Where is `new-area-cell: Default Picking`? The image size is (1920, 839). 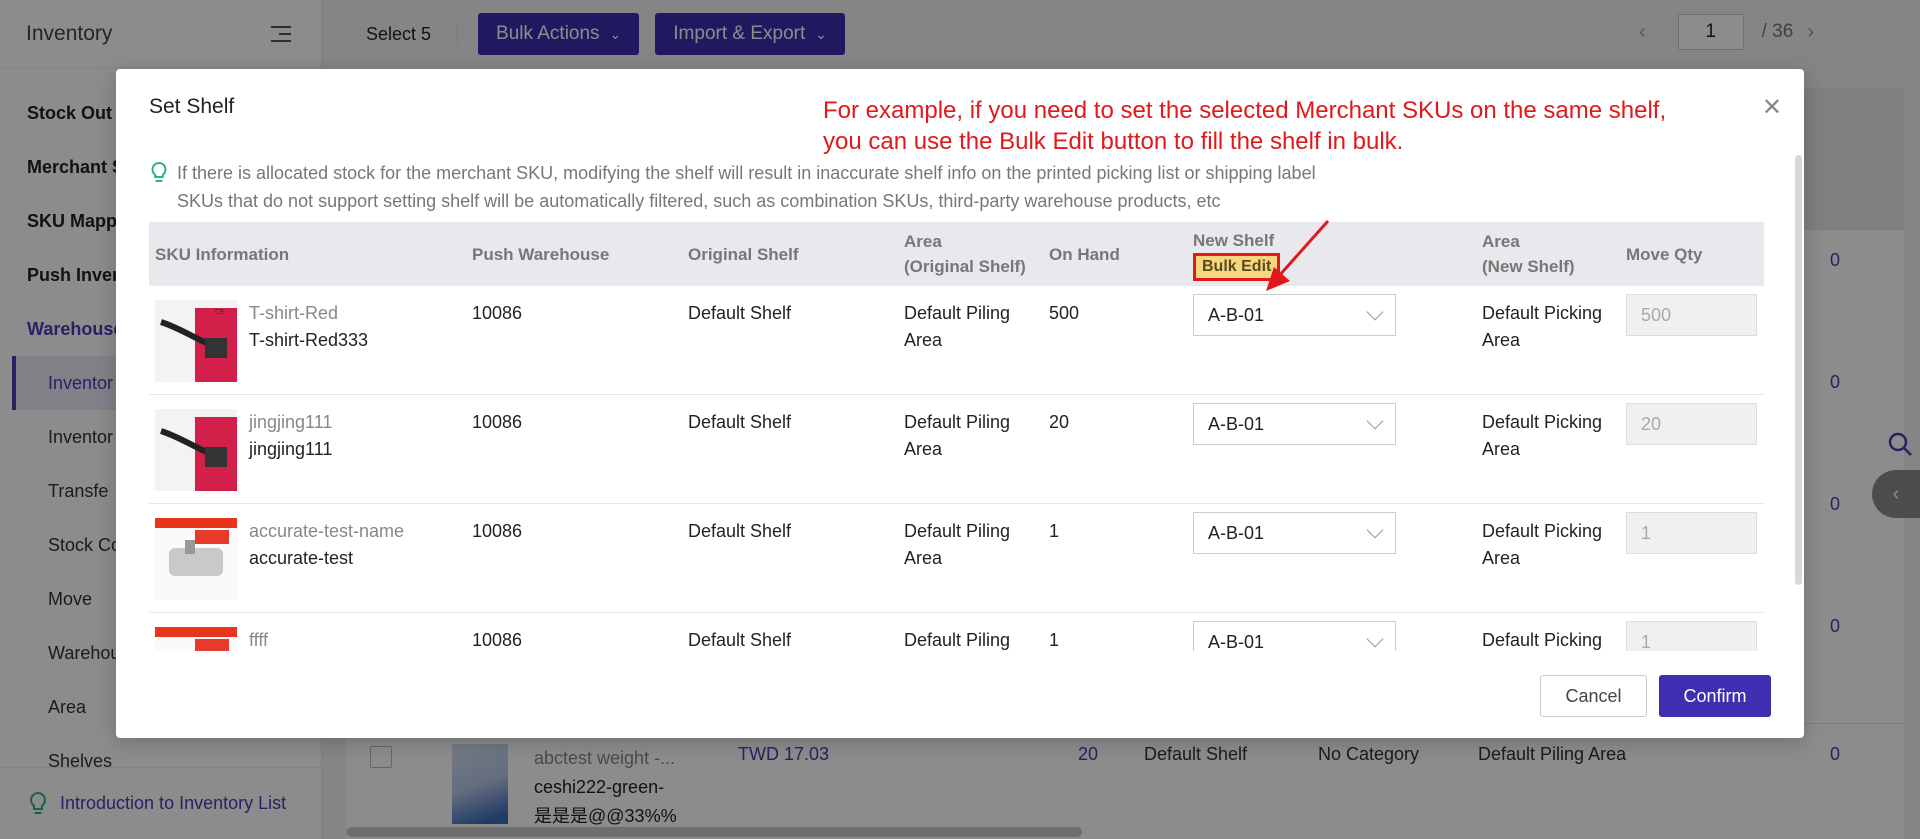
new-area-cell: Default Picking is located at coordinates (1548, 632).